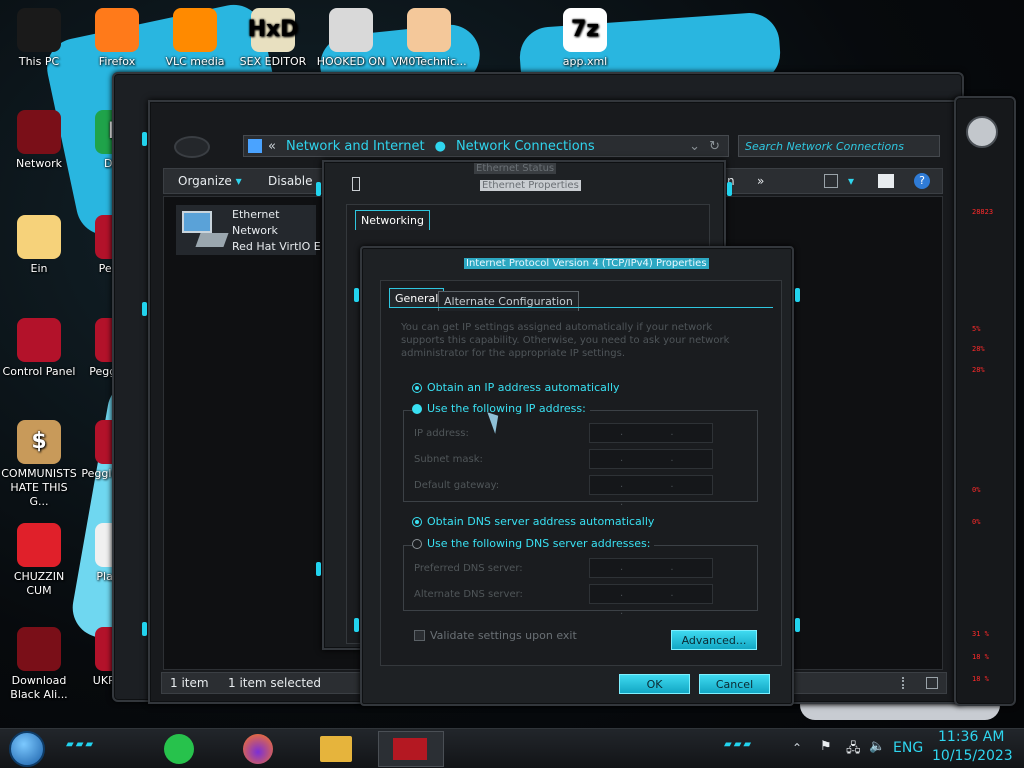 This screenshot has height=768, width=1024. Describe the element at coordinates (922, 181) in the screenshot. I see `help-icon: ?` at that location.